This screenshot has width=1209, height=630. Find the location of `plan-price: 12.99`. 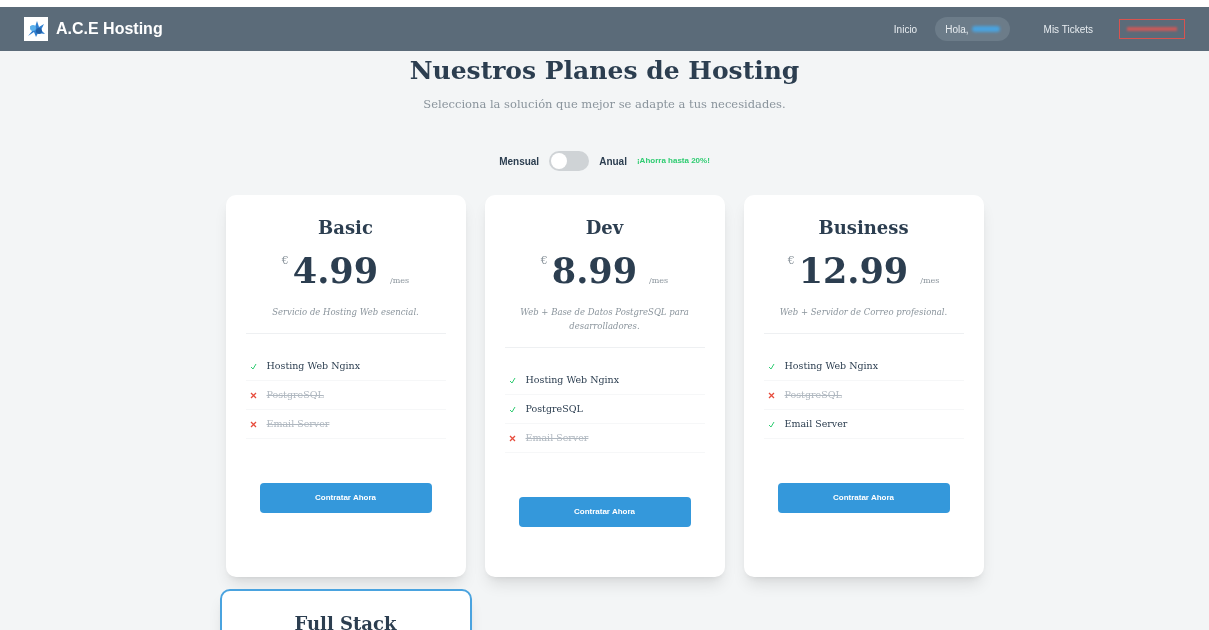

plan-price: 12.99 is located at coordinates (853, 271).